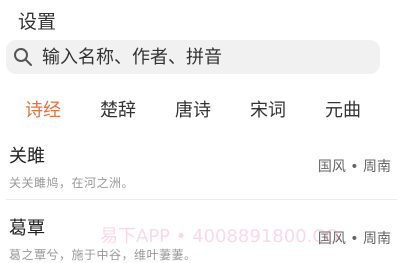 Image resolution: width=397 pixels, height=263 pixels. Describe the element at coordinates (202, 57) in the screenshot. I see `search-input` at that location.